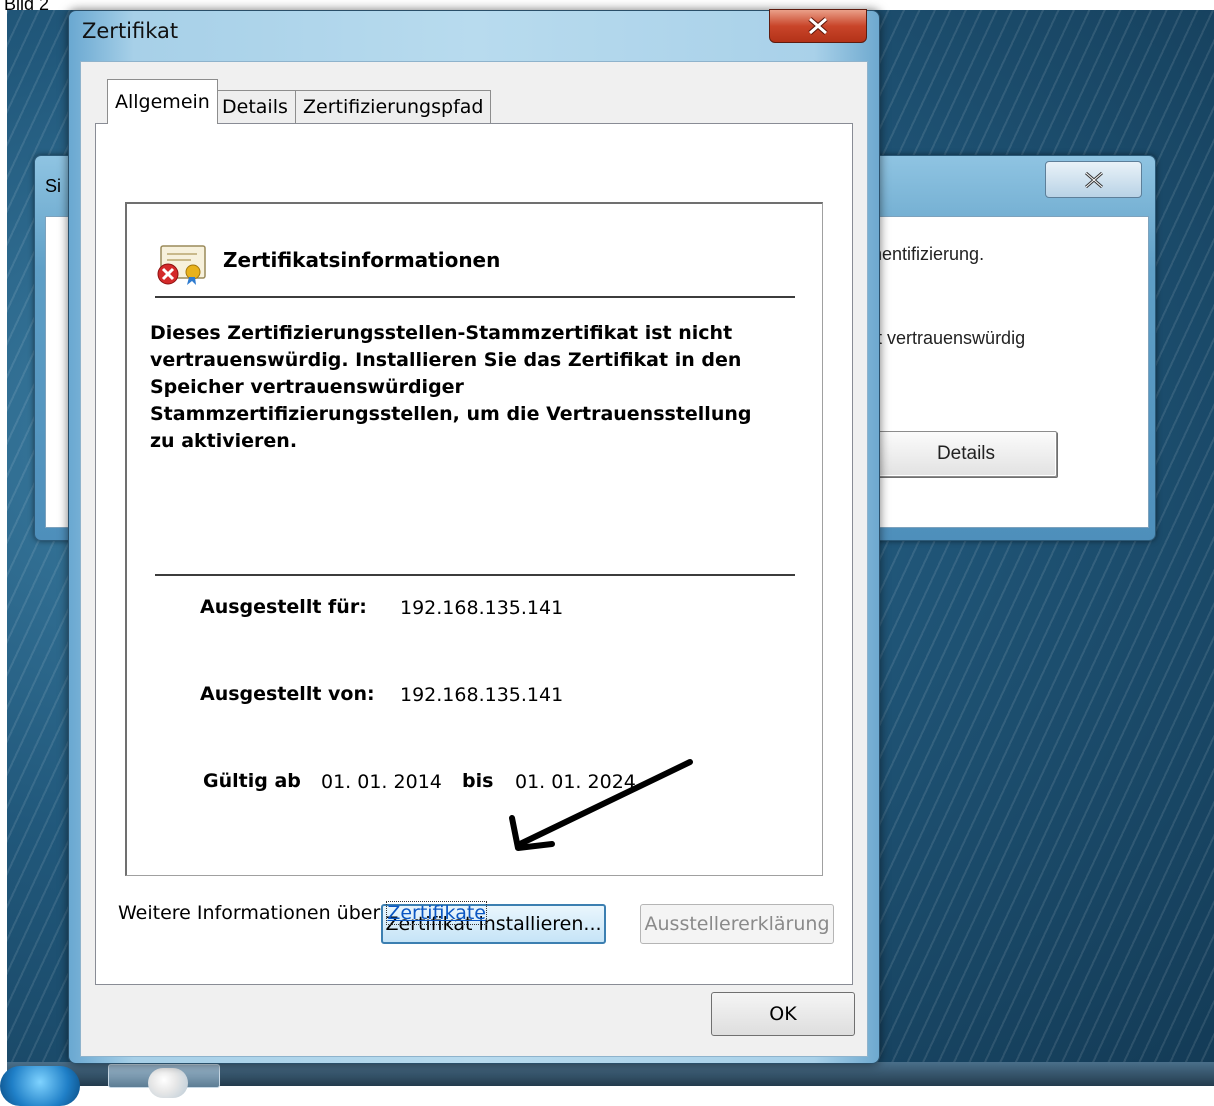 Image resolution: width=1214 pixels, height=1106 pixels. Describe the element at coordinates (130, 31) in the screenshot. I see `dialog-title: Zertifikat` at that location.